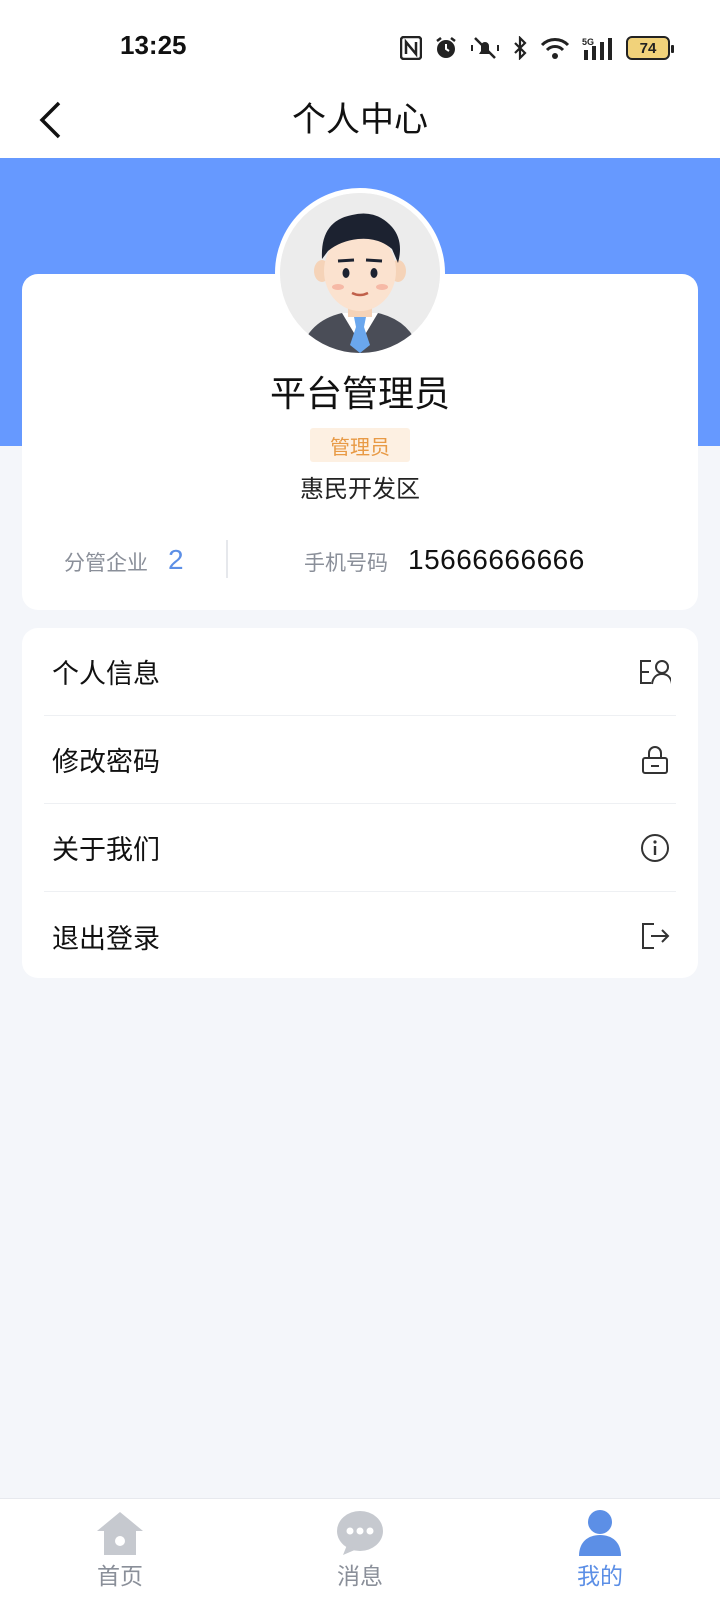  Describe the element at coordinates (359, 394) in the screenshot. I see `user-name: 平台管理员` at that location.